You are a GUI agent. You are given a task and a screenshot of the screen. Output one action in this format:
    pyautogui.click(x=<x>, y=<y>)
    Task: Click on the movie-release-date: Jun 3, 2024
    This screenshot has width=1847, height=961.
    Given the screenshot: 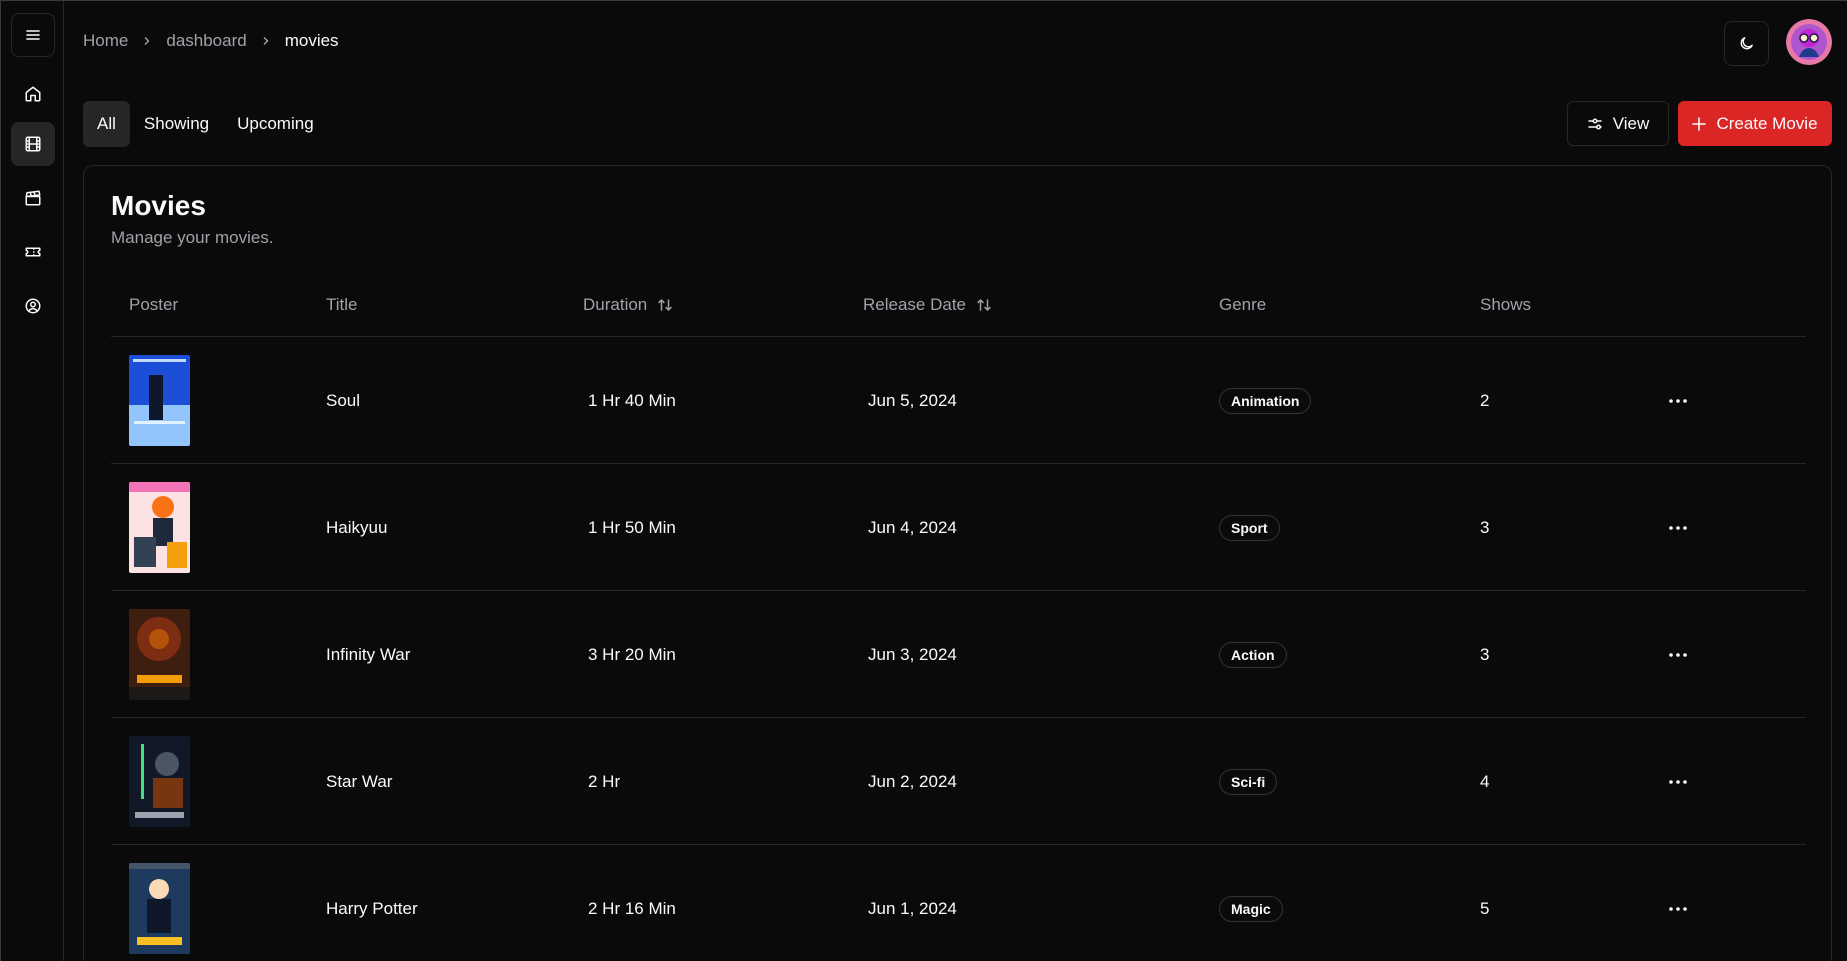 What is the action you would take?
    pyautogui.click(x=912, y=654)
    